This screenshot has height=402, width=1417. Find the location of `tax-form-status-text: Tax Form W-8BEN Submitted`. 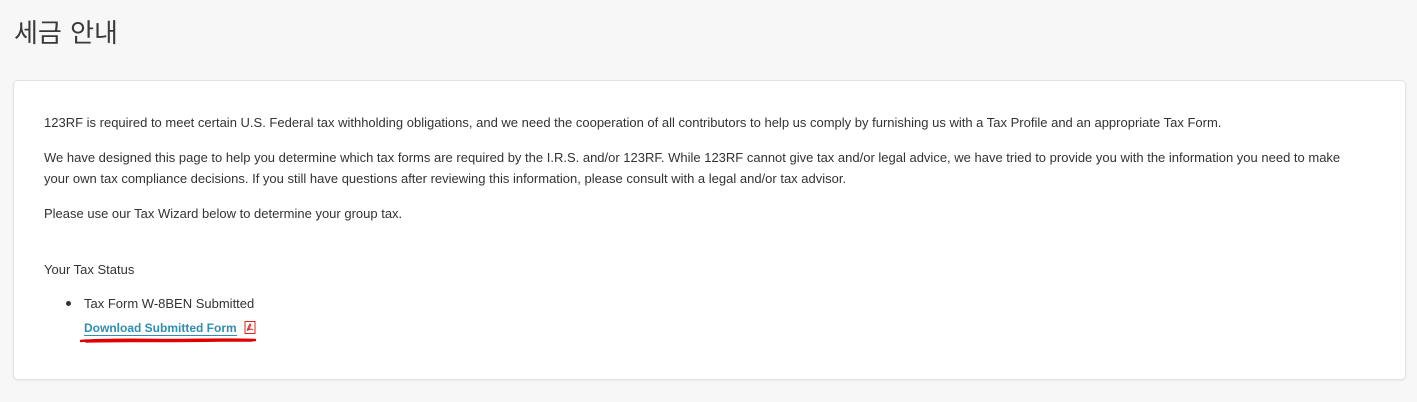

tax-form-status-text: Tax Form W-8BEN Submitted is located at coordinates (169, 303).